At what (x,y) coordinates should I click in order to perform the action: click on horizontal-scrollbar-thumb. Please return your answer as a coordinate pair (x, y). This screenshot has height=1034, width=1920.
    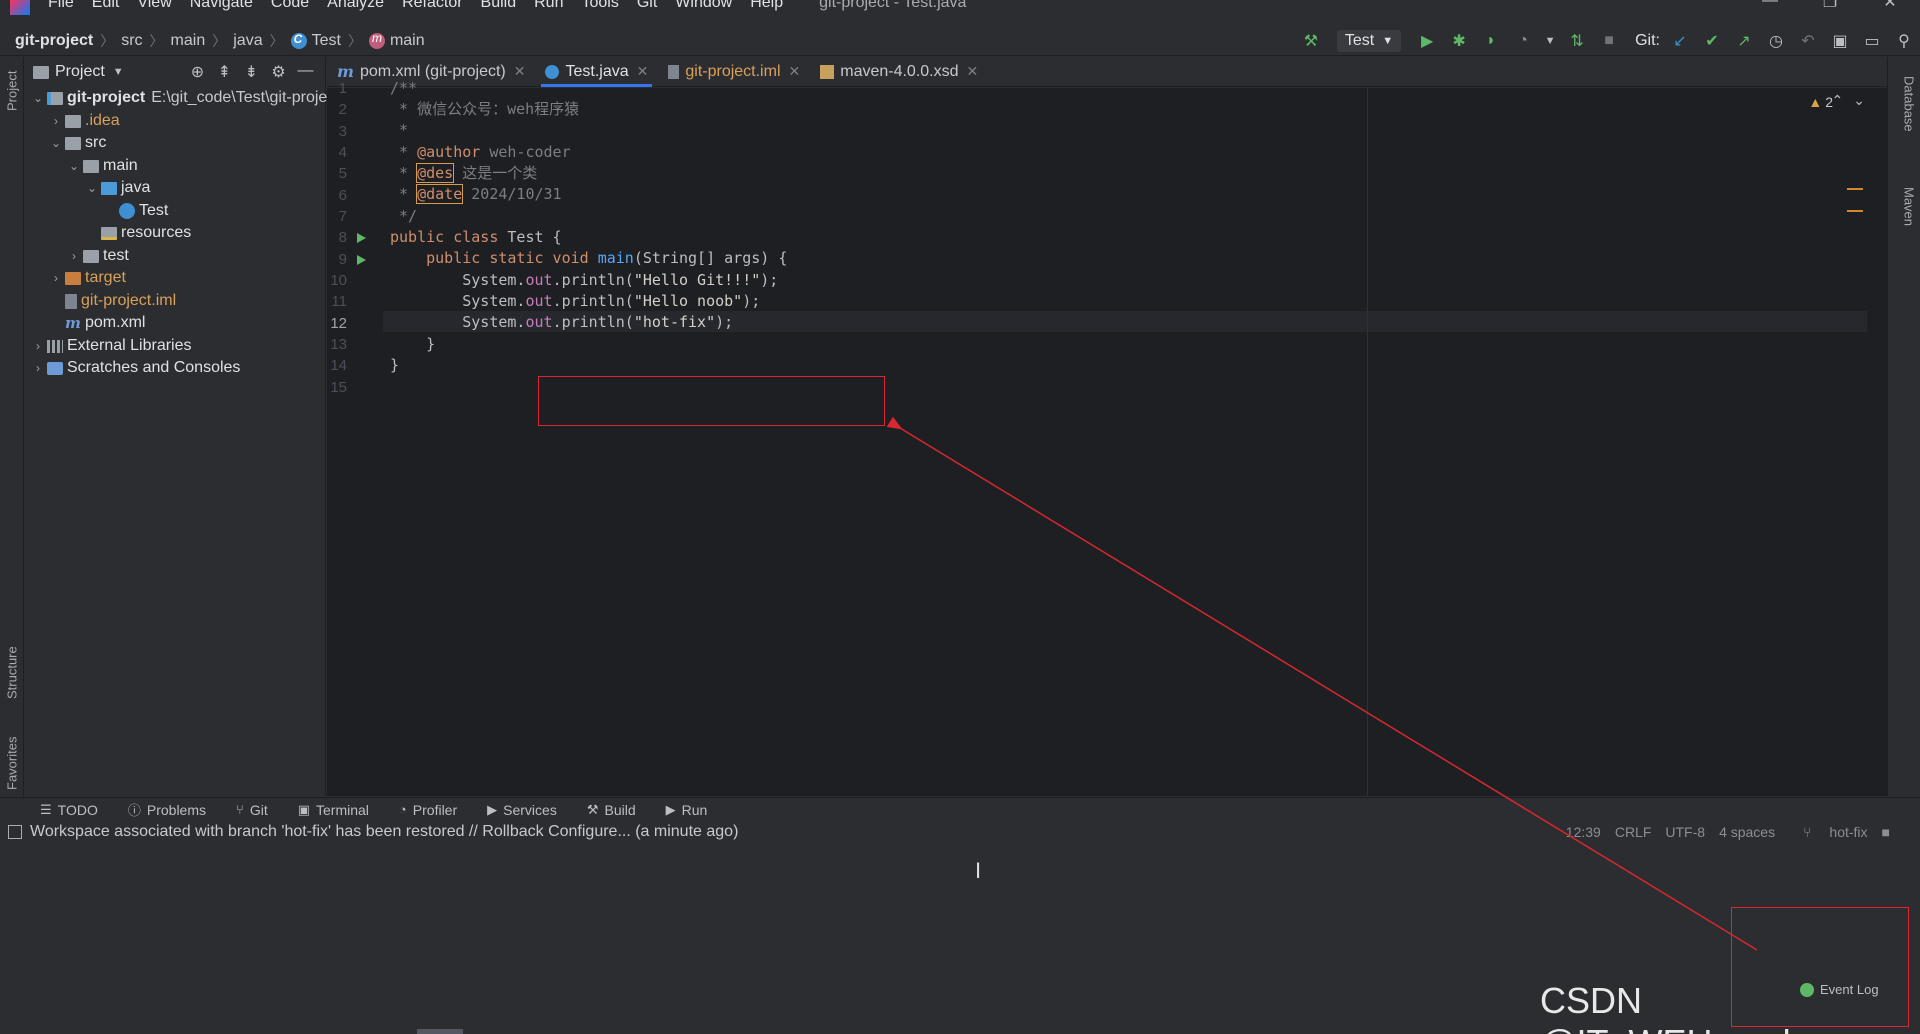
    Looking at the image, I should click on (440, 1031).